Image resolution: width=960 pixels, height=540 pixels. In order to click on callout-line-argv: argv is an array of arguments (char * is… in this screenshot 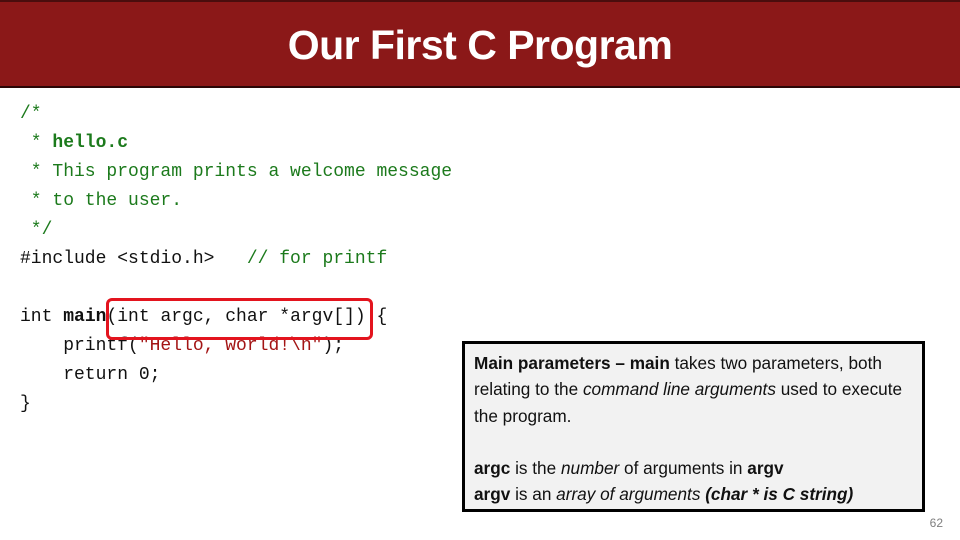, I will do `click(664, 494)`.